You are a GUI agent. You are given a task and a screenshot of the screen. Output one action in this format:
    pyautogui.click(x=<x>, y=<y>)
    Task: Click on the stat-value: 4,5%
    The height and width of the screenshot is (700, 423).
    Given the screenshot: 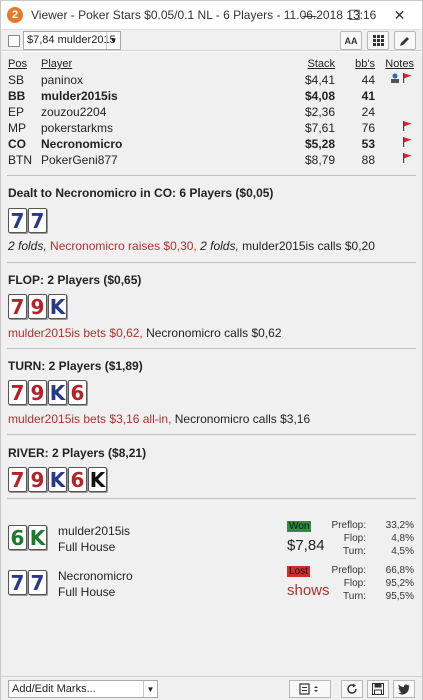 What is the action you would take?
    pyautogui.click(x=402, y=551)
    